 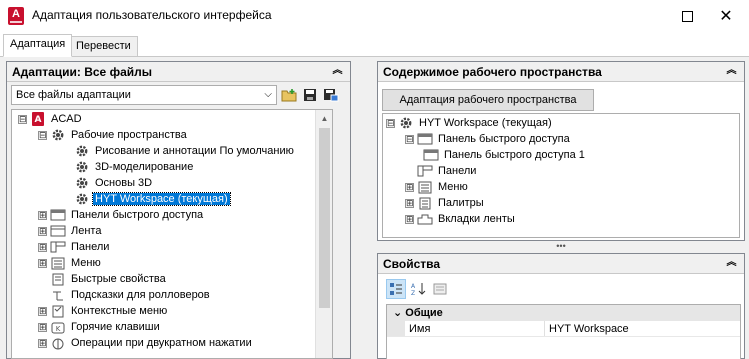 I want to click on alphabetical-button: AZ, so click(x=418, y=289).